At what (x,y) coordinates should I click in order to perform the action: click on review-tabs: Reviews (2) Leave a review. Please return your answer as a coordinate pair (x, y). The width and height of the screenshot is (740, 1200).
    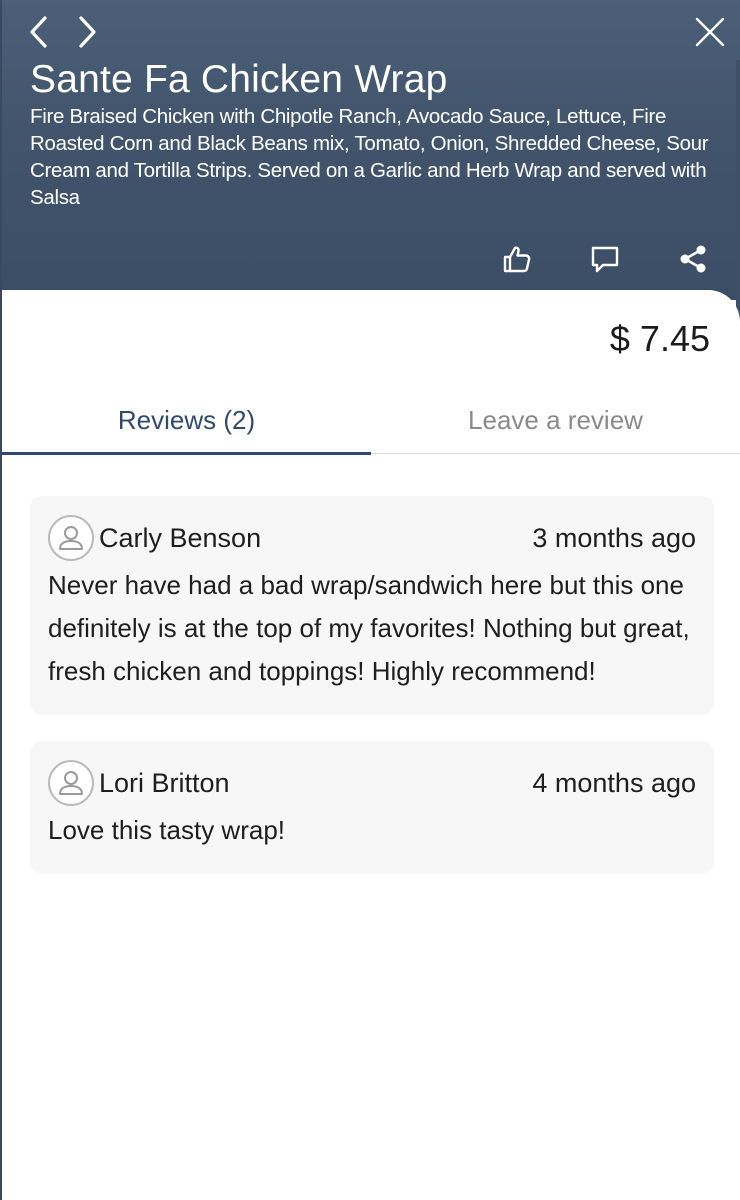
    Looking at the image, I should click on (371, 420).